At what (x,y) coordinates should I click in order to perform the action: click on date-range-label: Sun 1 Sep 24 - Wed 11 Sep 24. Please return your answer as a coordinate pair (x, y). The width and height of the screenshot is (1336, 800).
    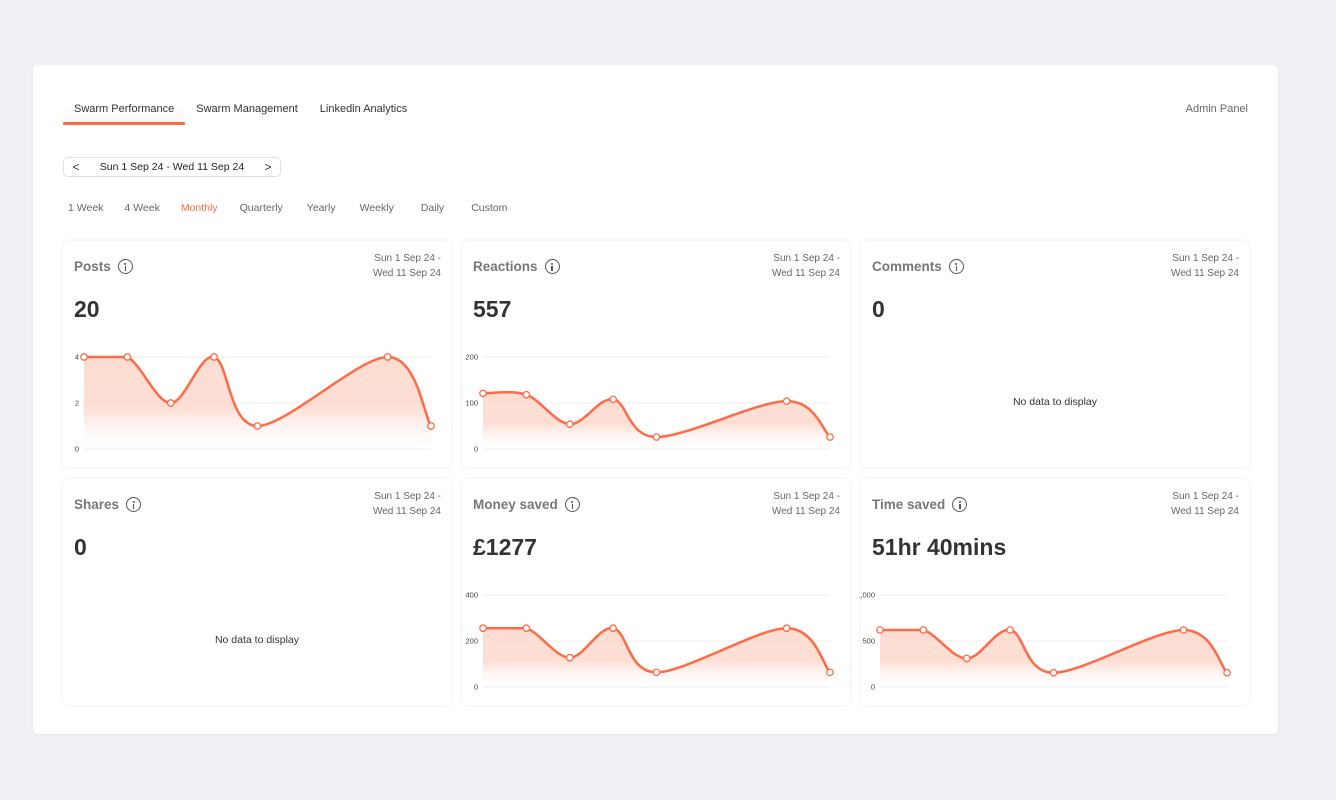
    Looking at the image, I should click on (172, 167).